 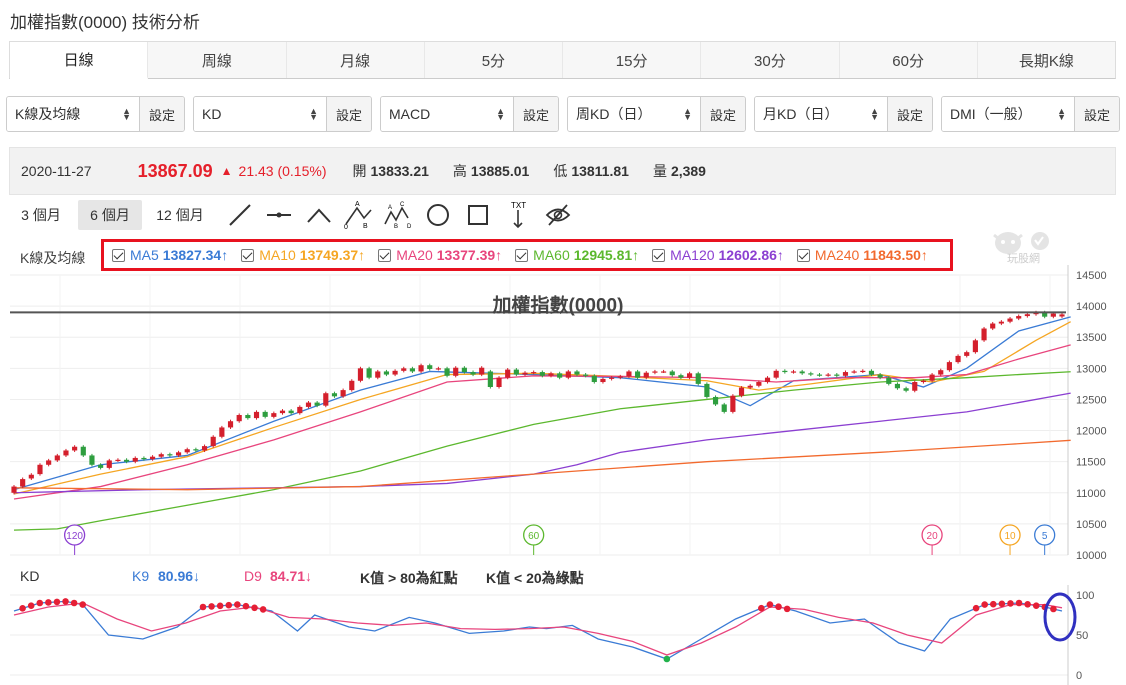 What do you see at coordinates (399, 171) in the screenshot?
I see `open-value: 13833.21` at bounding box center [399, 171].